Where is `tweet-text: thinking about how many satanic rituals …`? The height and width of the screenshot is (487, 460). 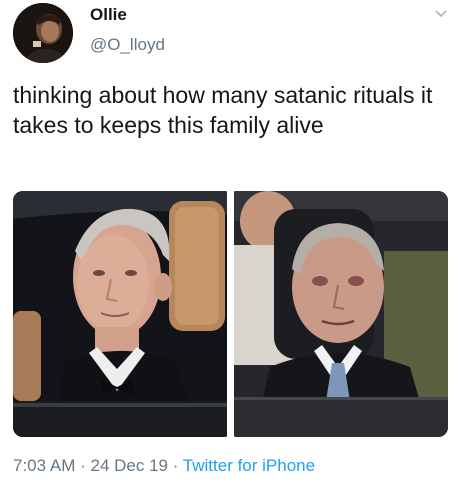 tweet-text: thinking about how many satanic rituals … is located at coordinates (223, 110).